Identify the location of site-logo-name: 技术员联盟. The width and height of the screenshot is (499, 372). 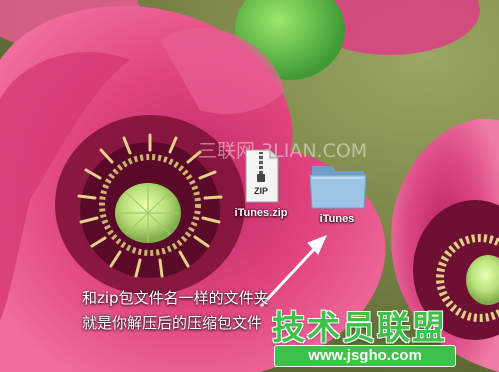
(359, 327).